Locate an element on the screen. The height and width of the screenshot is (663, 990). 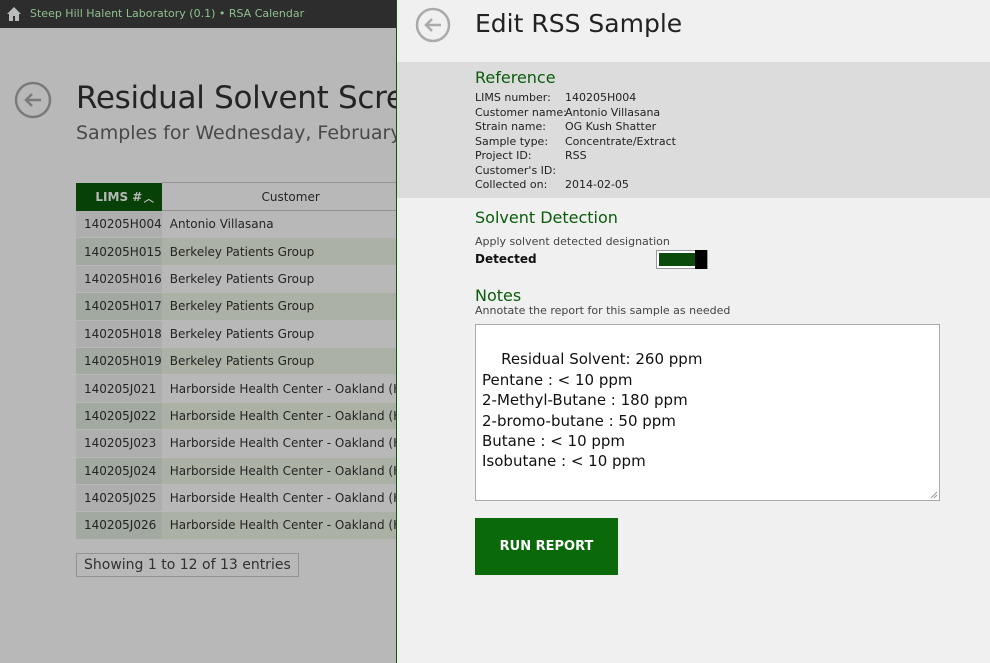
panel-title: Edit RSS Sample is located at coordinates (579, 23).